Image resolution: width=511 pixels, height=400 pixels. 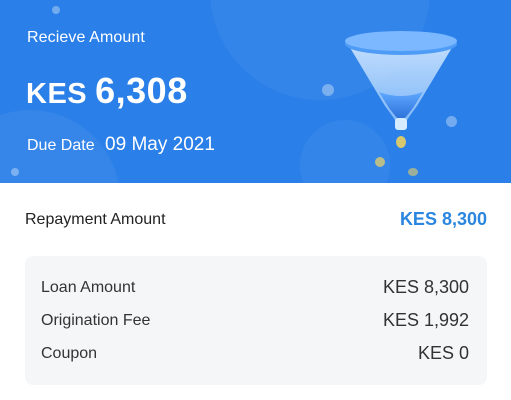 I want to click on due-date-row: Due Date 09 May 2021, so click(x=121, y=145).